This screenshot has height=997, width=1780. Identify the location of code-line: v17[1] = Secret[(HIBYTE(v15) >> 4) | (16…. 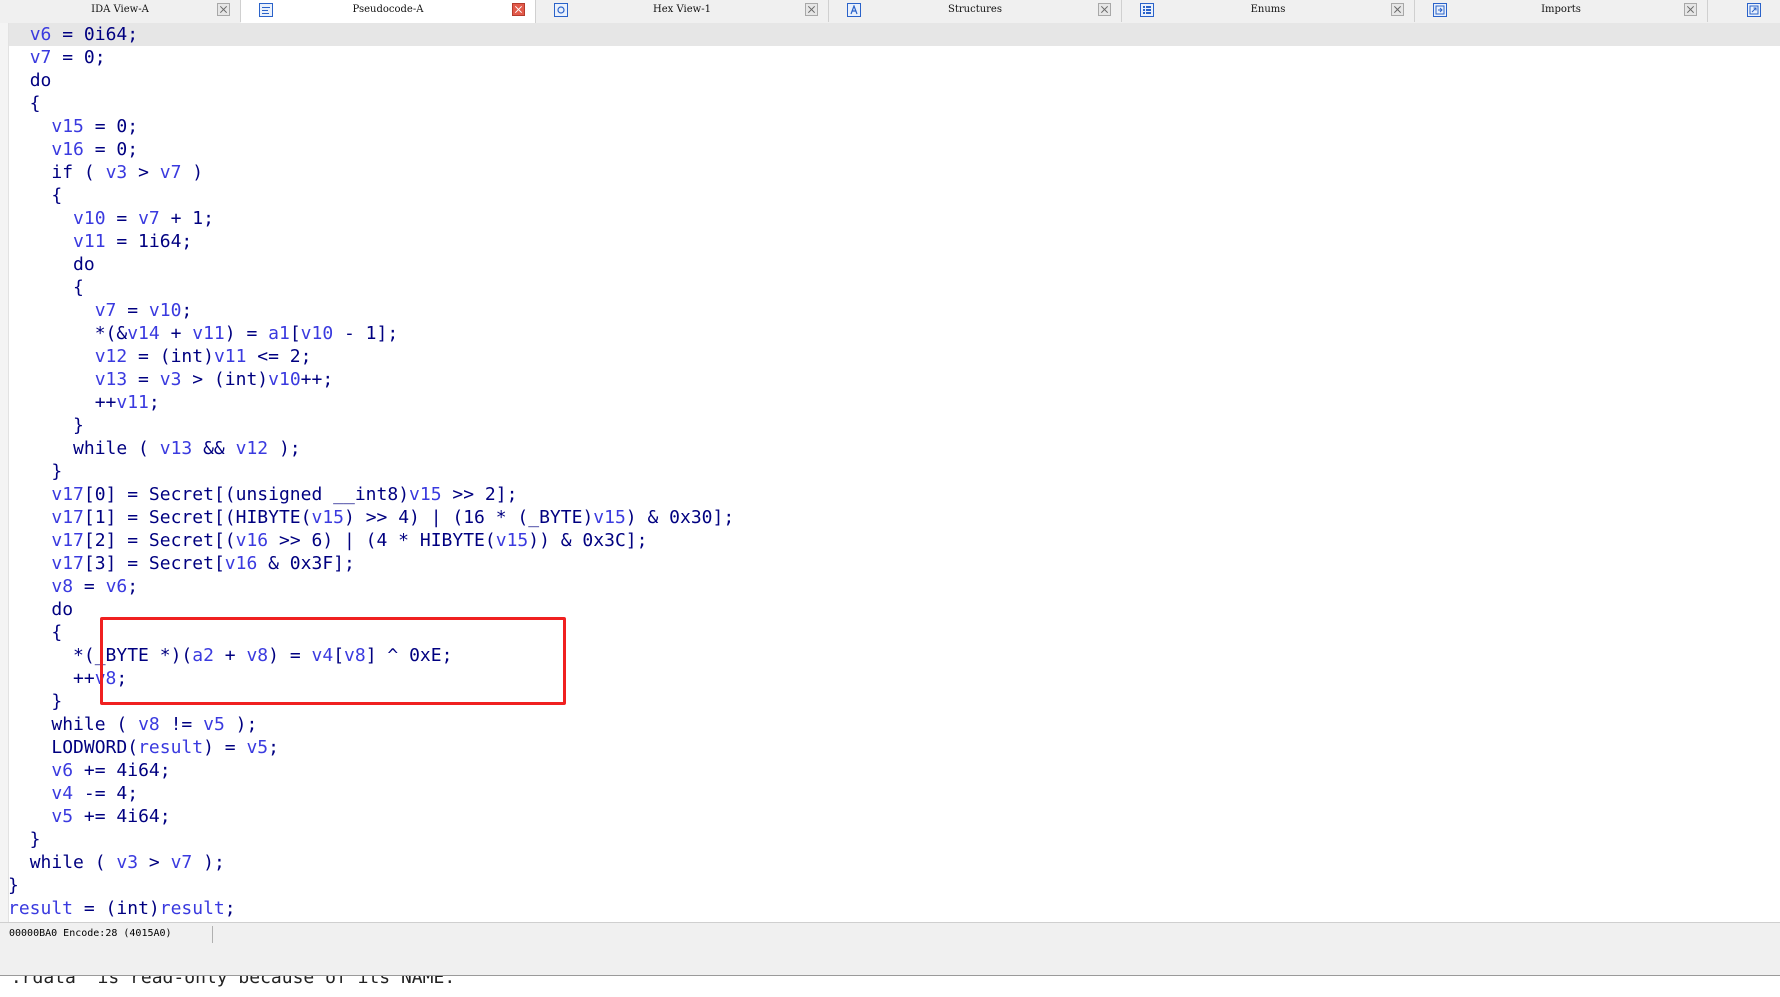
(371, 517).